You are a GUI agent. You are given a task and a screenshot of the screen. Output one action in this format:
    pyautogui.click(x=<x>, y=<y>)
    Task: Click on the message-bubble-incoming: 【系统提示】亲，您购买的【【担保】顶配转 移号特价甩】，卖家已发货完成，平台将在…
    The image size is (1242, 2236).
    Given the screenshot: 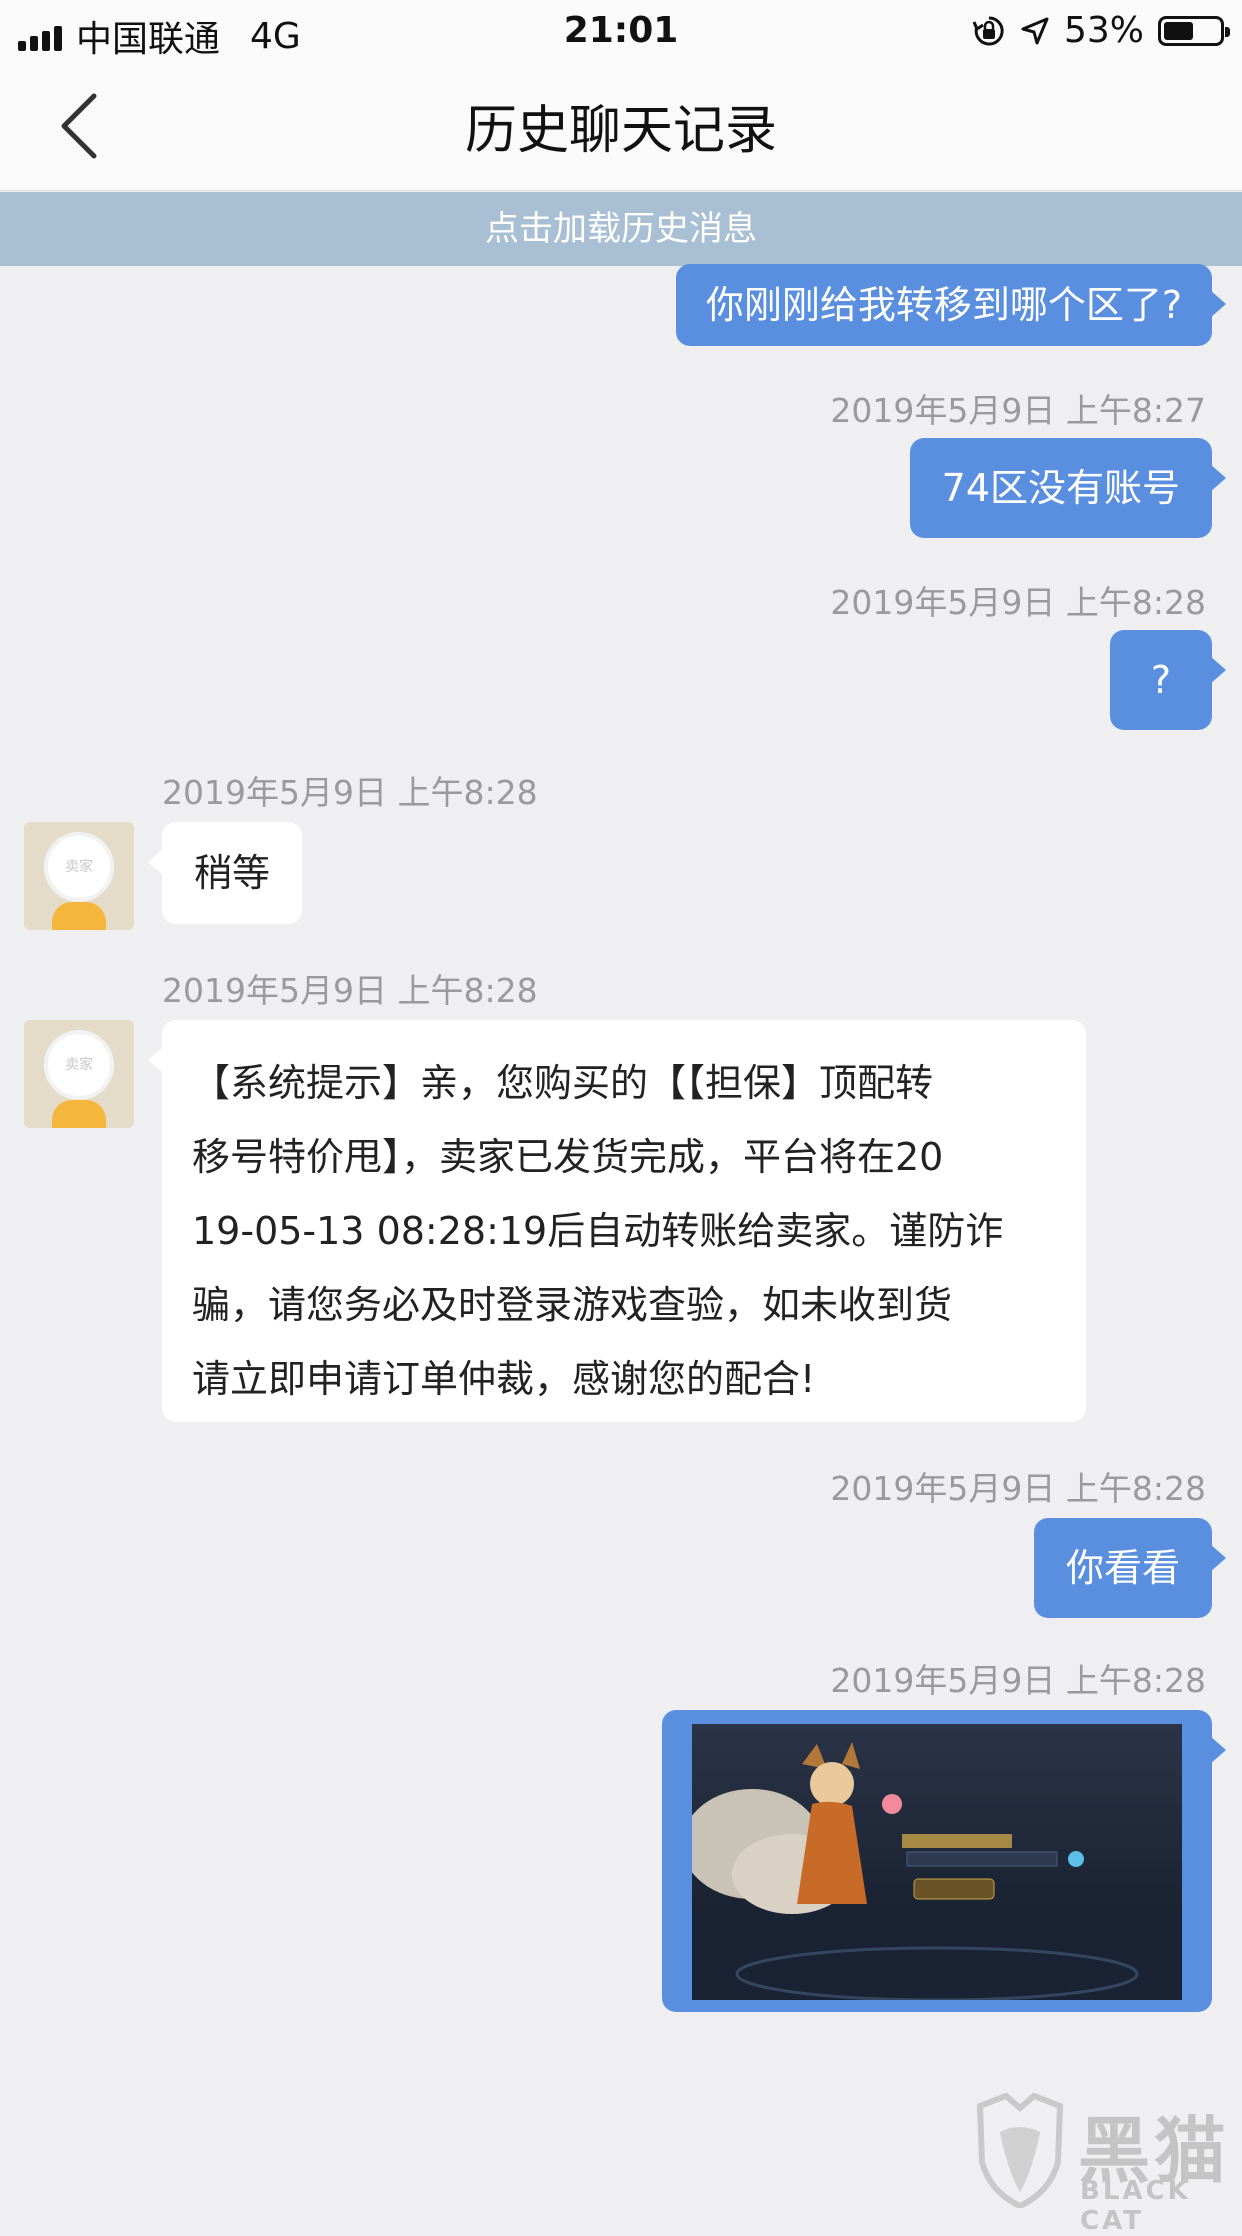 What is the action you would take?
    pyautogui.click(x=617, y=1221)
    